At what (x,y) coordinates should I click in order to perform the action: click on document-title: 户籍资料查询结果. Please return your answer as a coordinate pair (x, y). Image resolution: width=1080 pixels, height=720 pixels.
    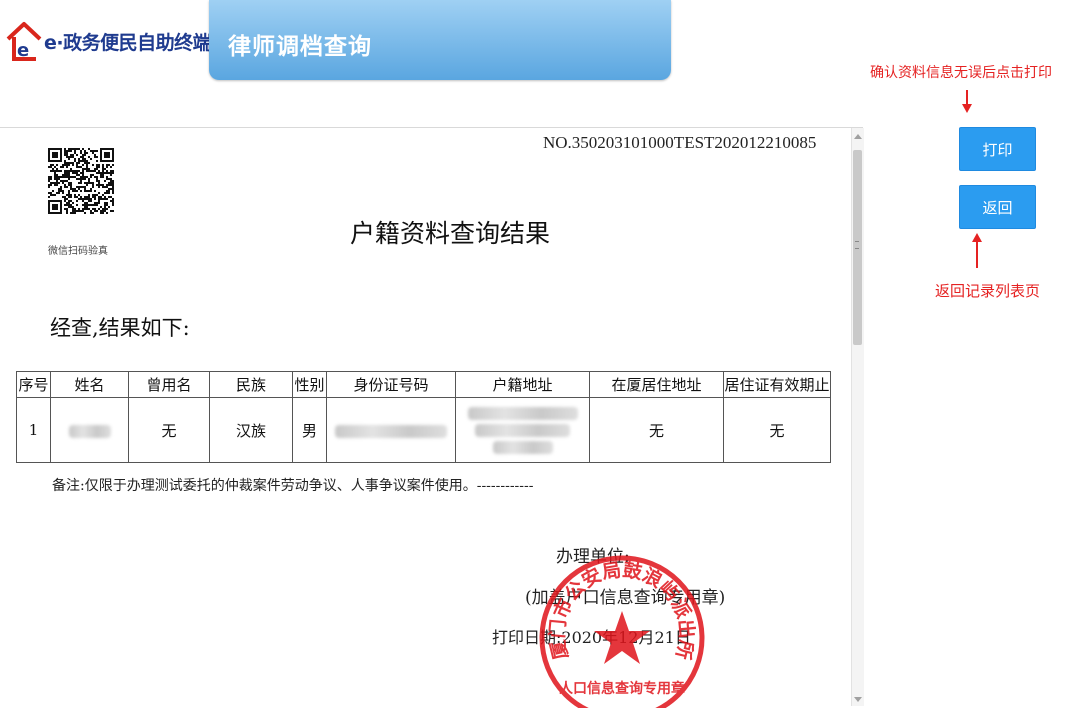
    Looking at the image, I should click on (450, 233).